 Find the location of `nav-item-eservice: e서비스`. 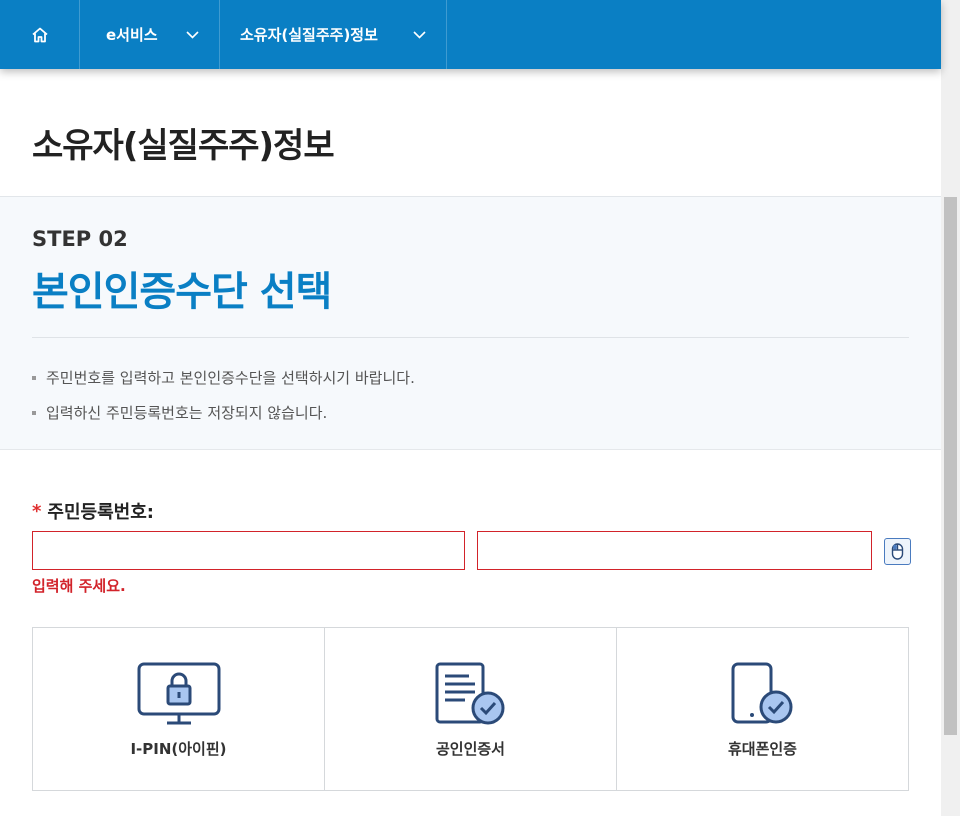

nav-item-eservice: e서비스 is located at coordinates (150, 34).